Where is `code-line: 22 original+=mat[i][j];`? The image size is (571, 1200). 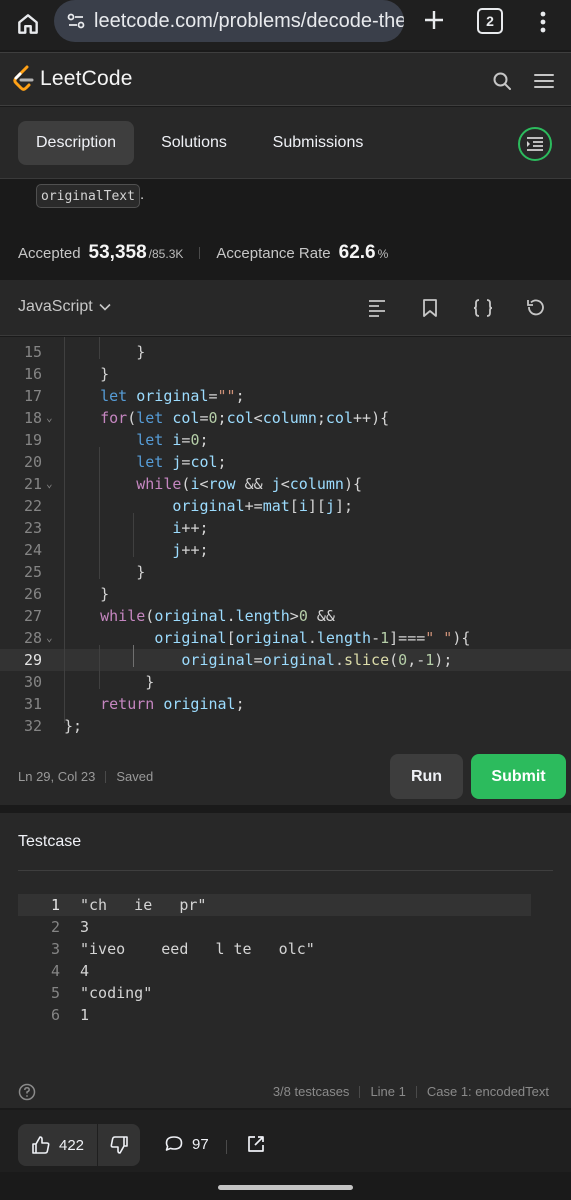
code-line: 22 original+=mat[i][j]; is located at coordinates (285, 506).